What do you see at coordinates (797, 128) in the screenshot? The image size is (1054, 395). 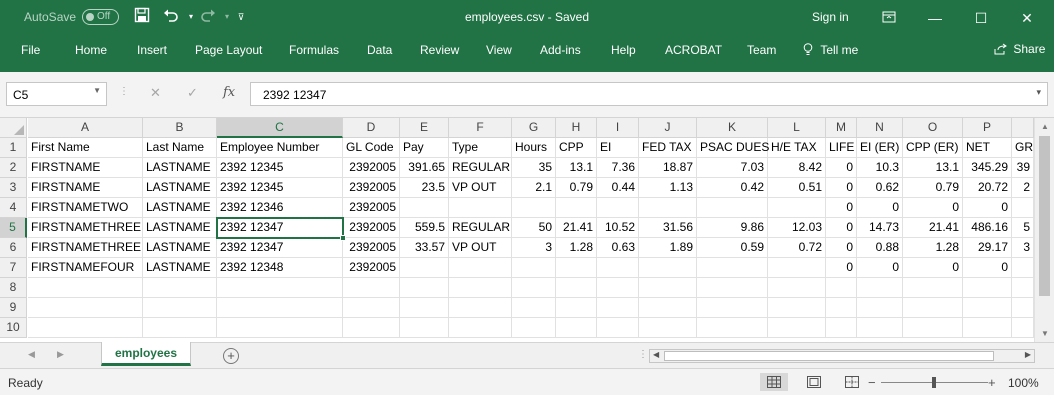 I see `column-header-l: L` at bounding box center [797, 128].